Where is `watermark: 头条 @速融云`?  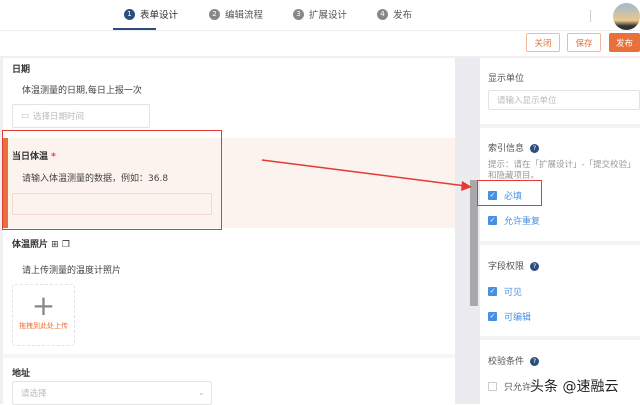
watermark: 头条 @速融云 is located at coordinates (574, 387).